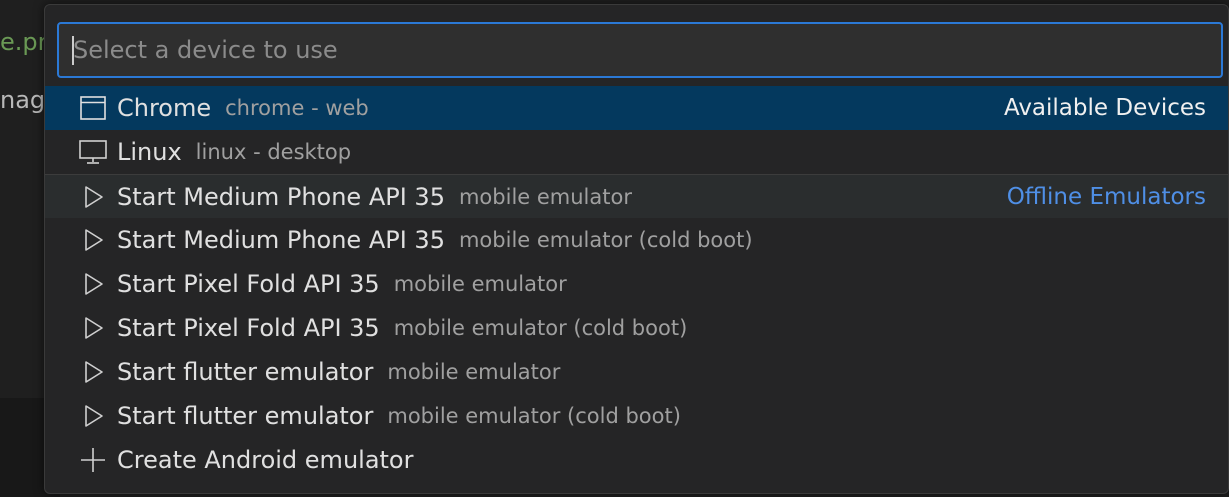 The width and height of the screenshot is (1229, 497). Describe the element at coordinates (265, 460) in the screenshot. I see `device-item-label: Create Android emulator` at that location.